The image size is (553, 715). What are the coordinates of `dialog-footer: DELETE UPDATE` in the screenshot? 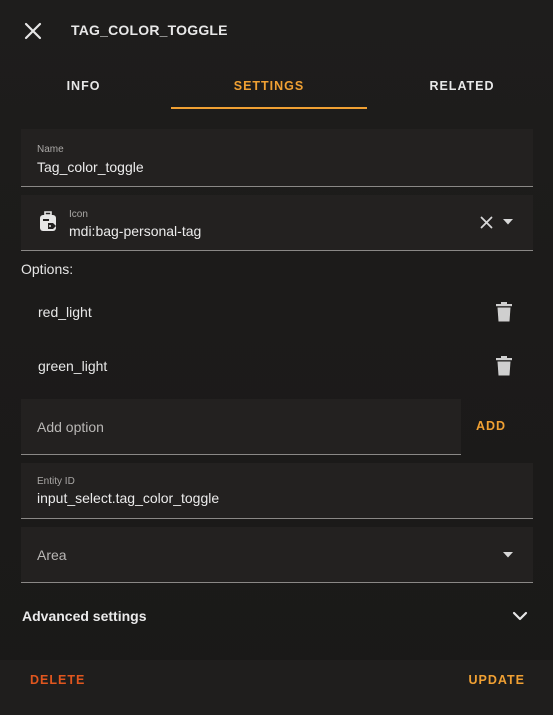 It's located at (276, 687).